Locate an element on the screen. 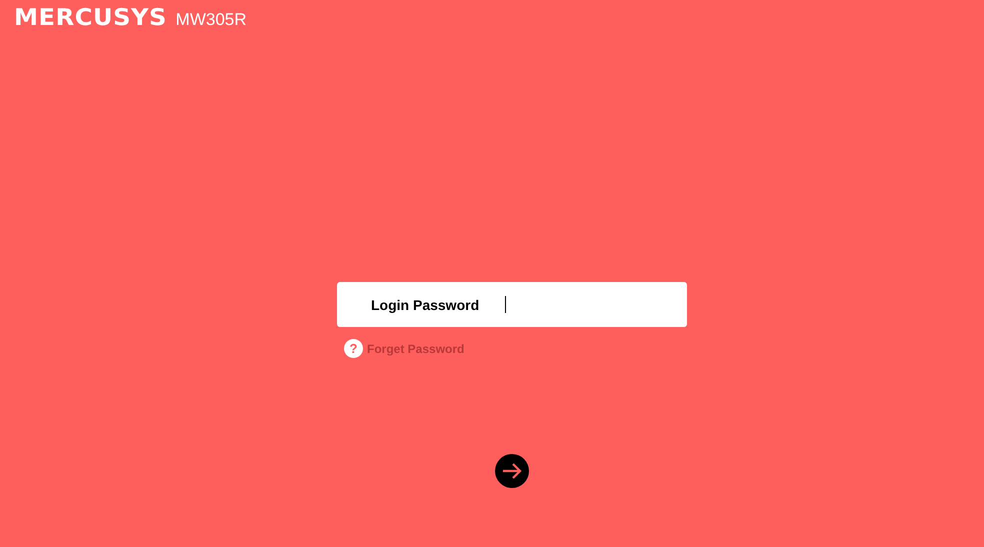 Image resolution: width=984 pixels, height=547 pixels. field-label: Login Password is located at coordinates (425, 304).